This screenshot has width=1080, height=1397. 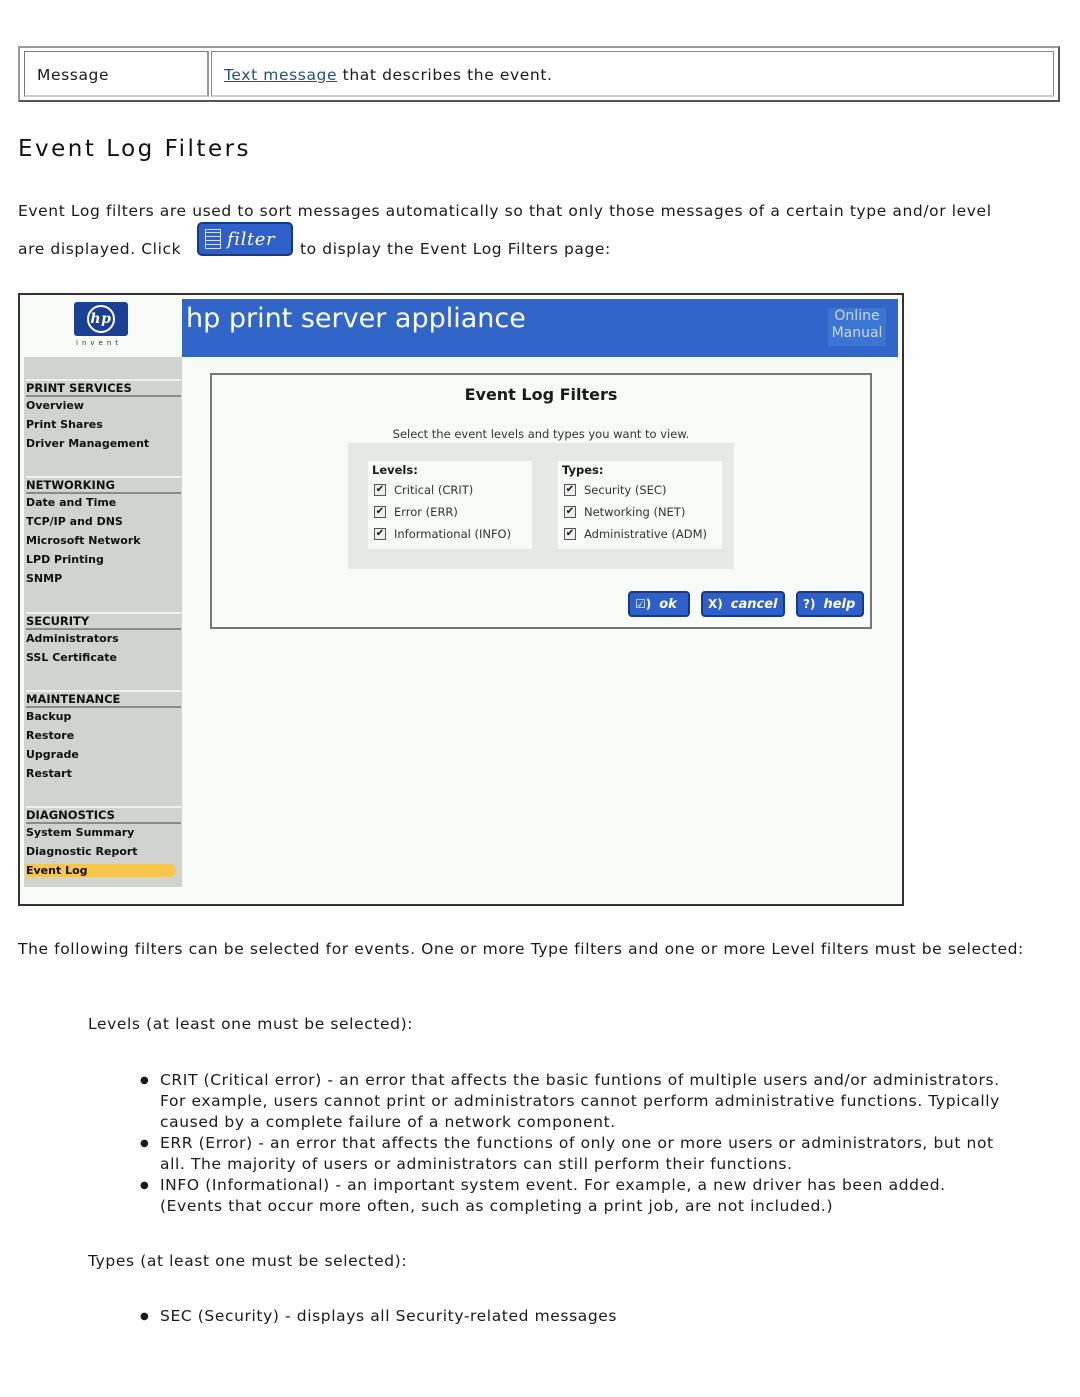 What do you see at coordinates (643, 604) in the screenshot?
I see `checkbox-icon: ☑)` at bounding box center [643, 604].